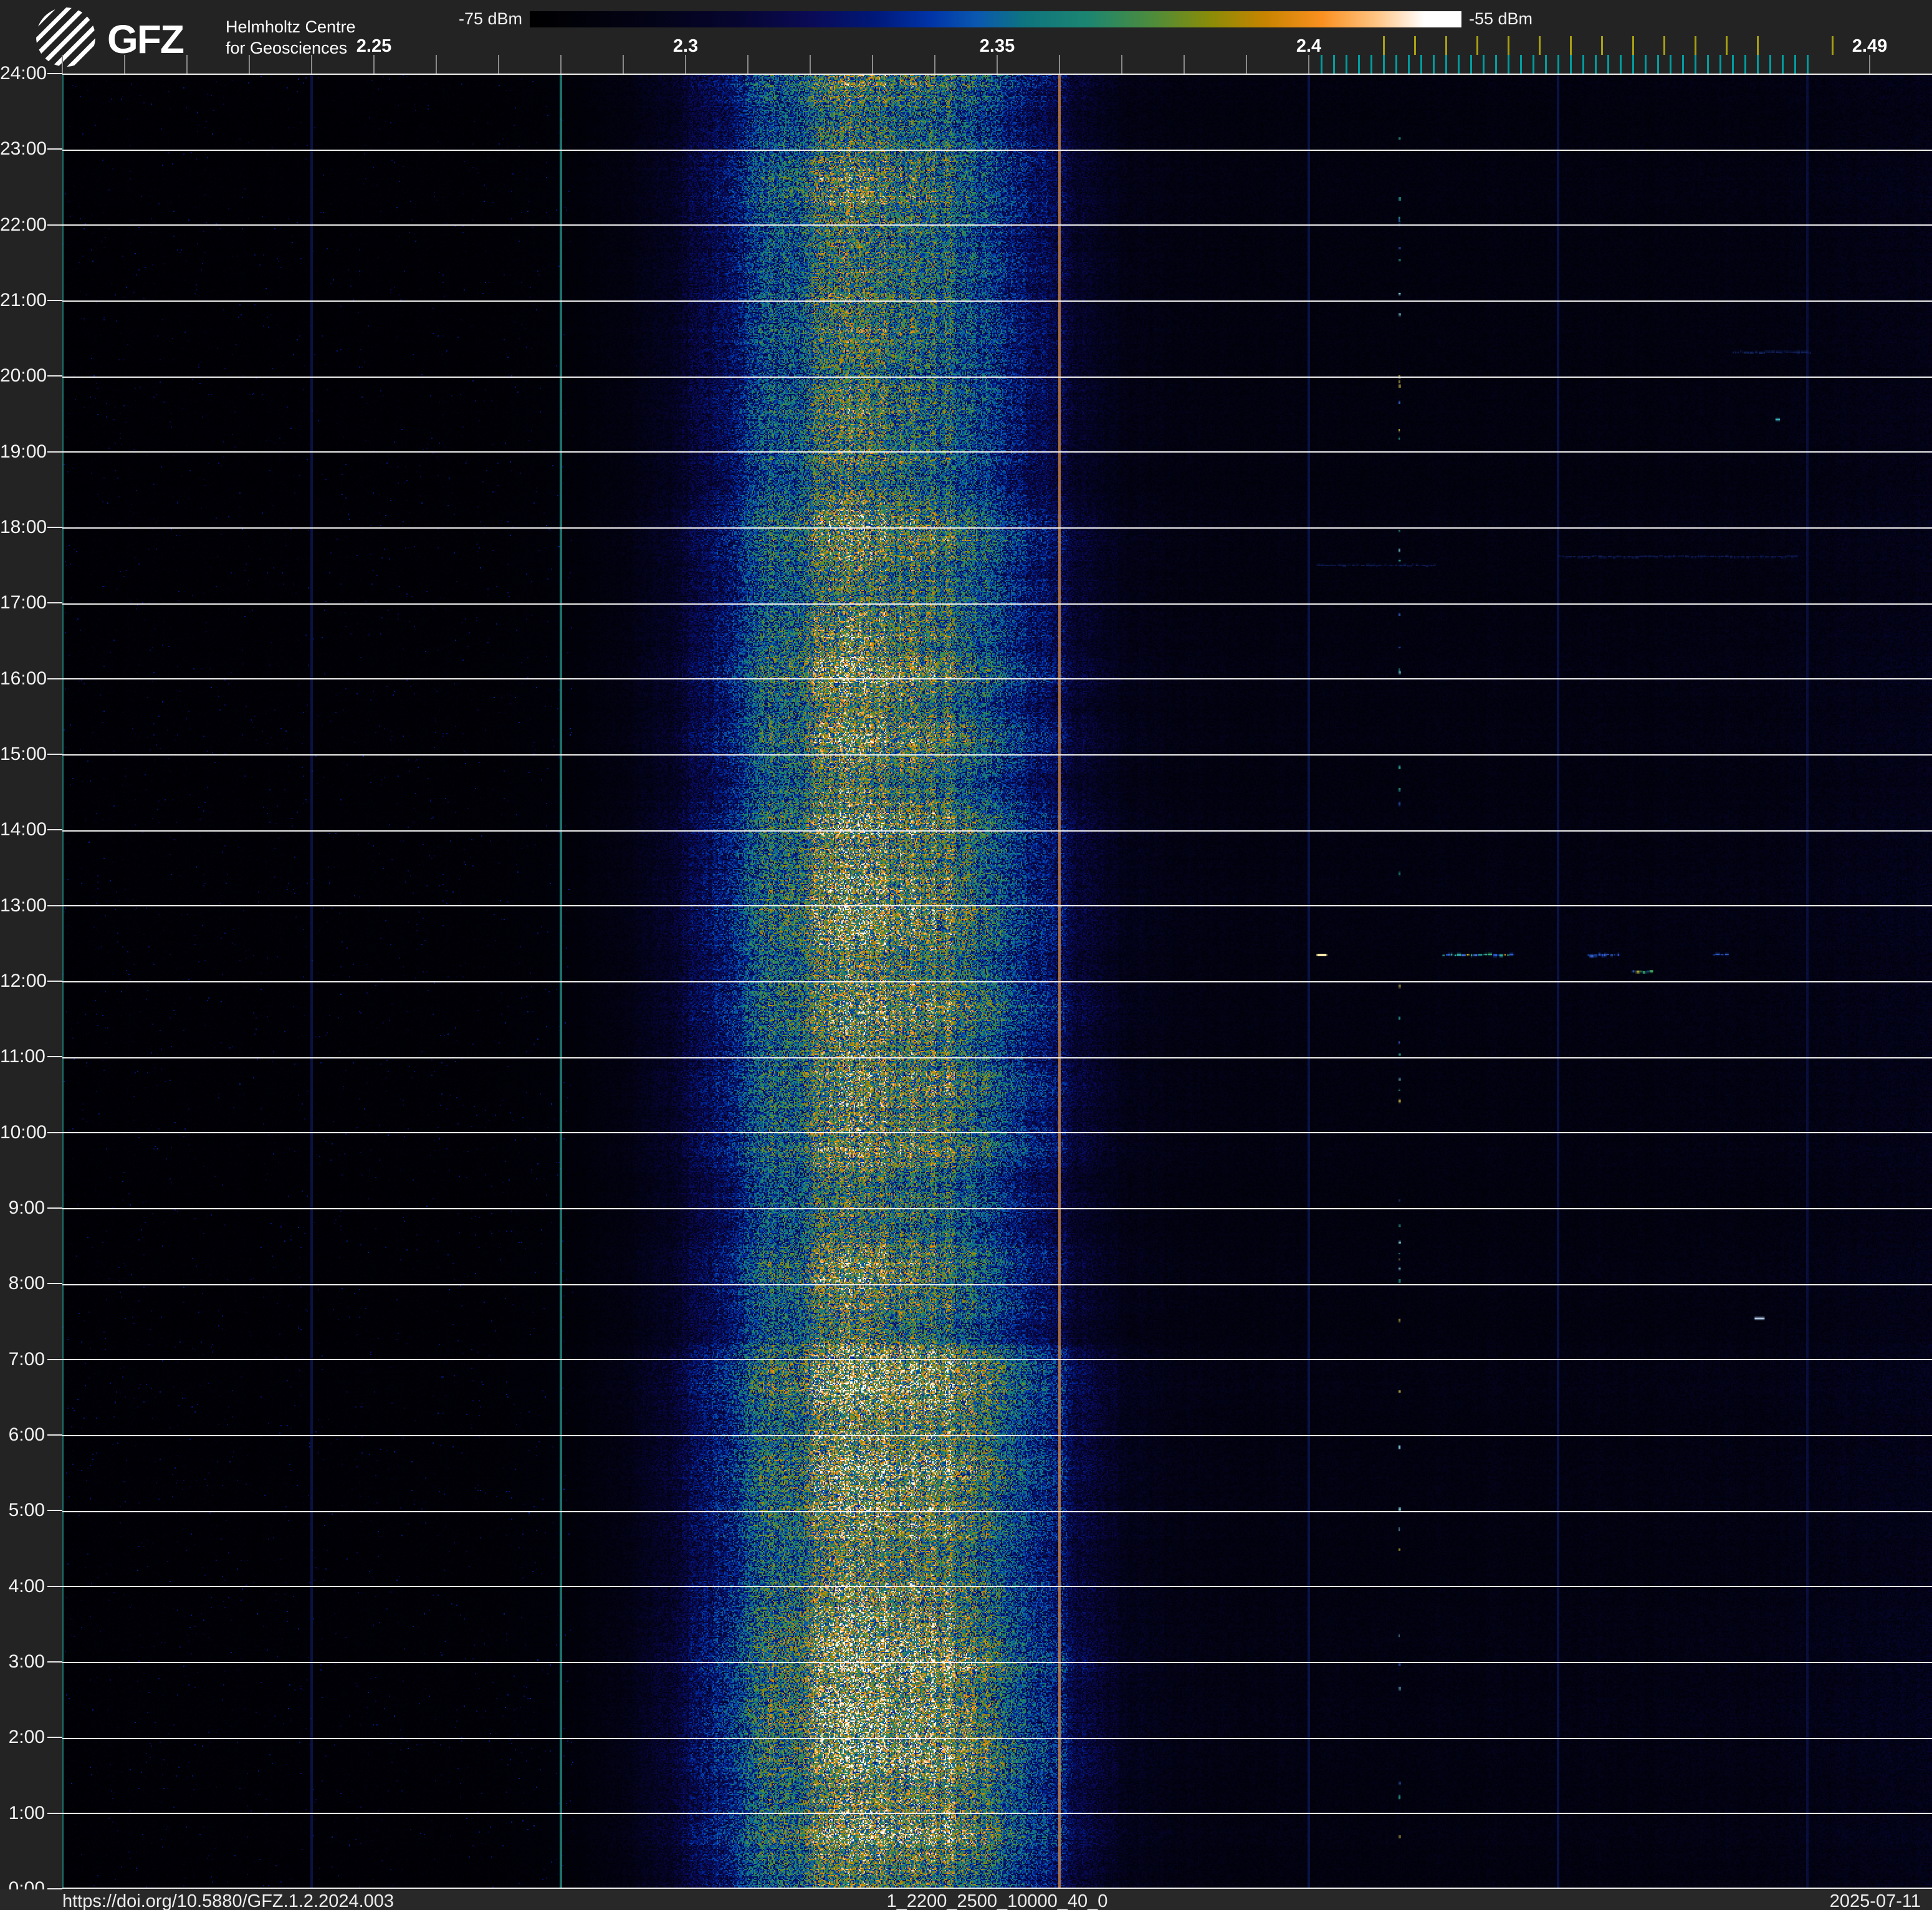  What do you see at coordinates (23, 754) in the screenshot?
I see `time-axis-label: 15:00` at bounding box center [23, 754].